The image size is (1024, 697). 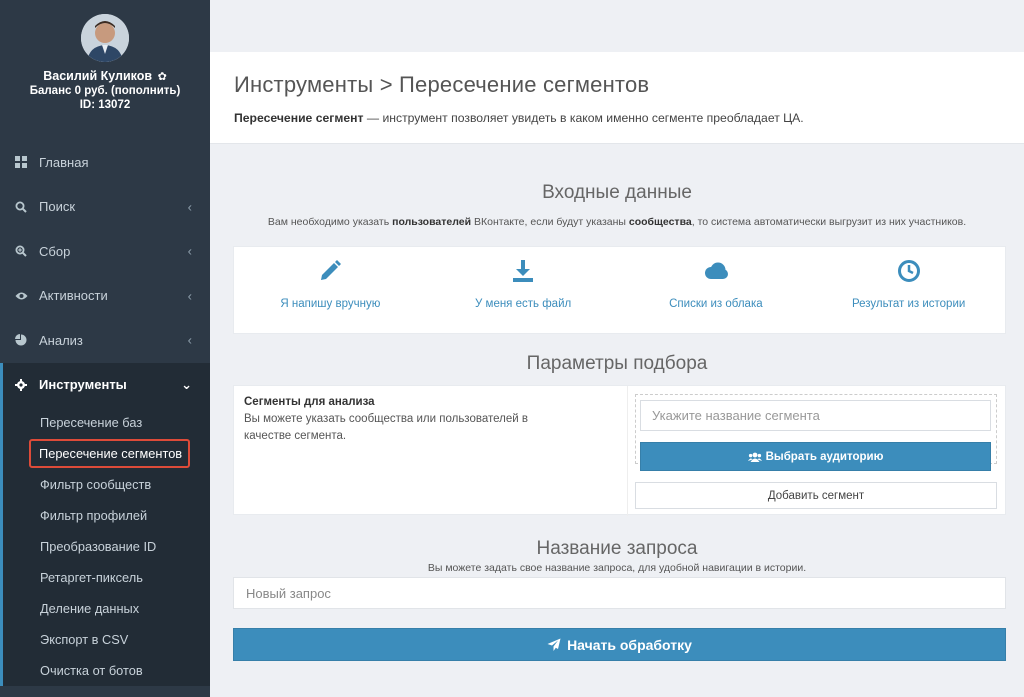 What do you see at coordinates (105, 207) in the screenshot?
I see `menu-item-search: Поиск ‹` at bounding box center [105, 207].